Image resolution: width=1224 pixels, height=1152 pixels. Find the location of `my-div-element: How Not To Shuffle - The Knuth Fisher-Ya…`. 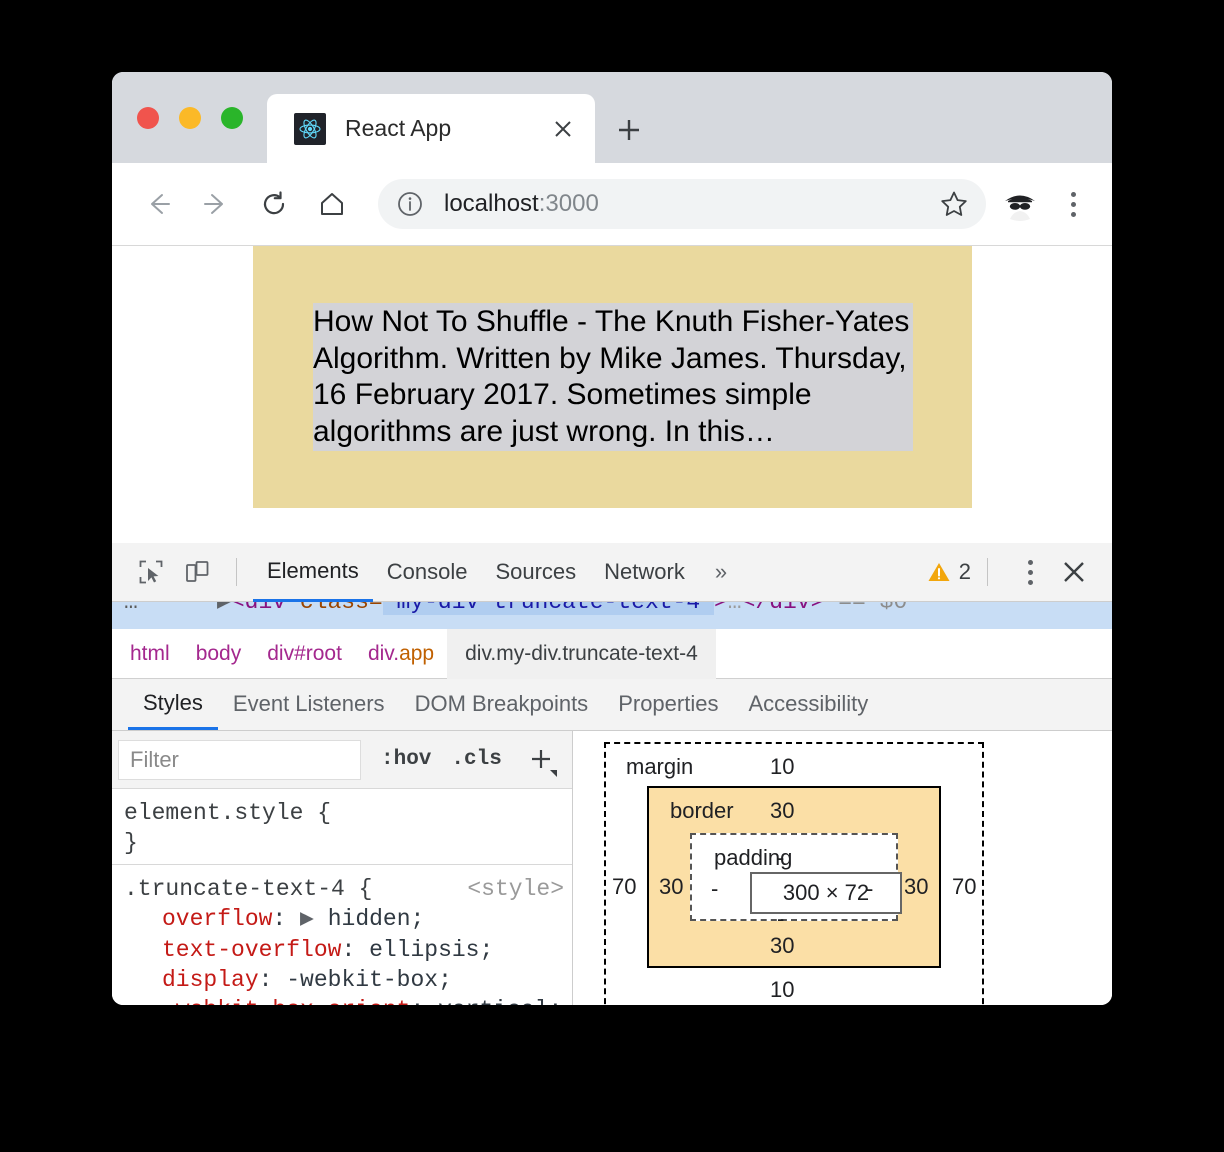

my-div-element: How Not To Shuffle - The Knuth Fisher-Ya… is located at coordinates (612, 377).